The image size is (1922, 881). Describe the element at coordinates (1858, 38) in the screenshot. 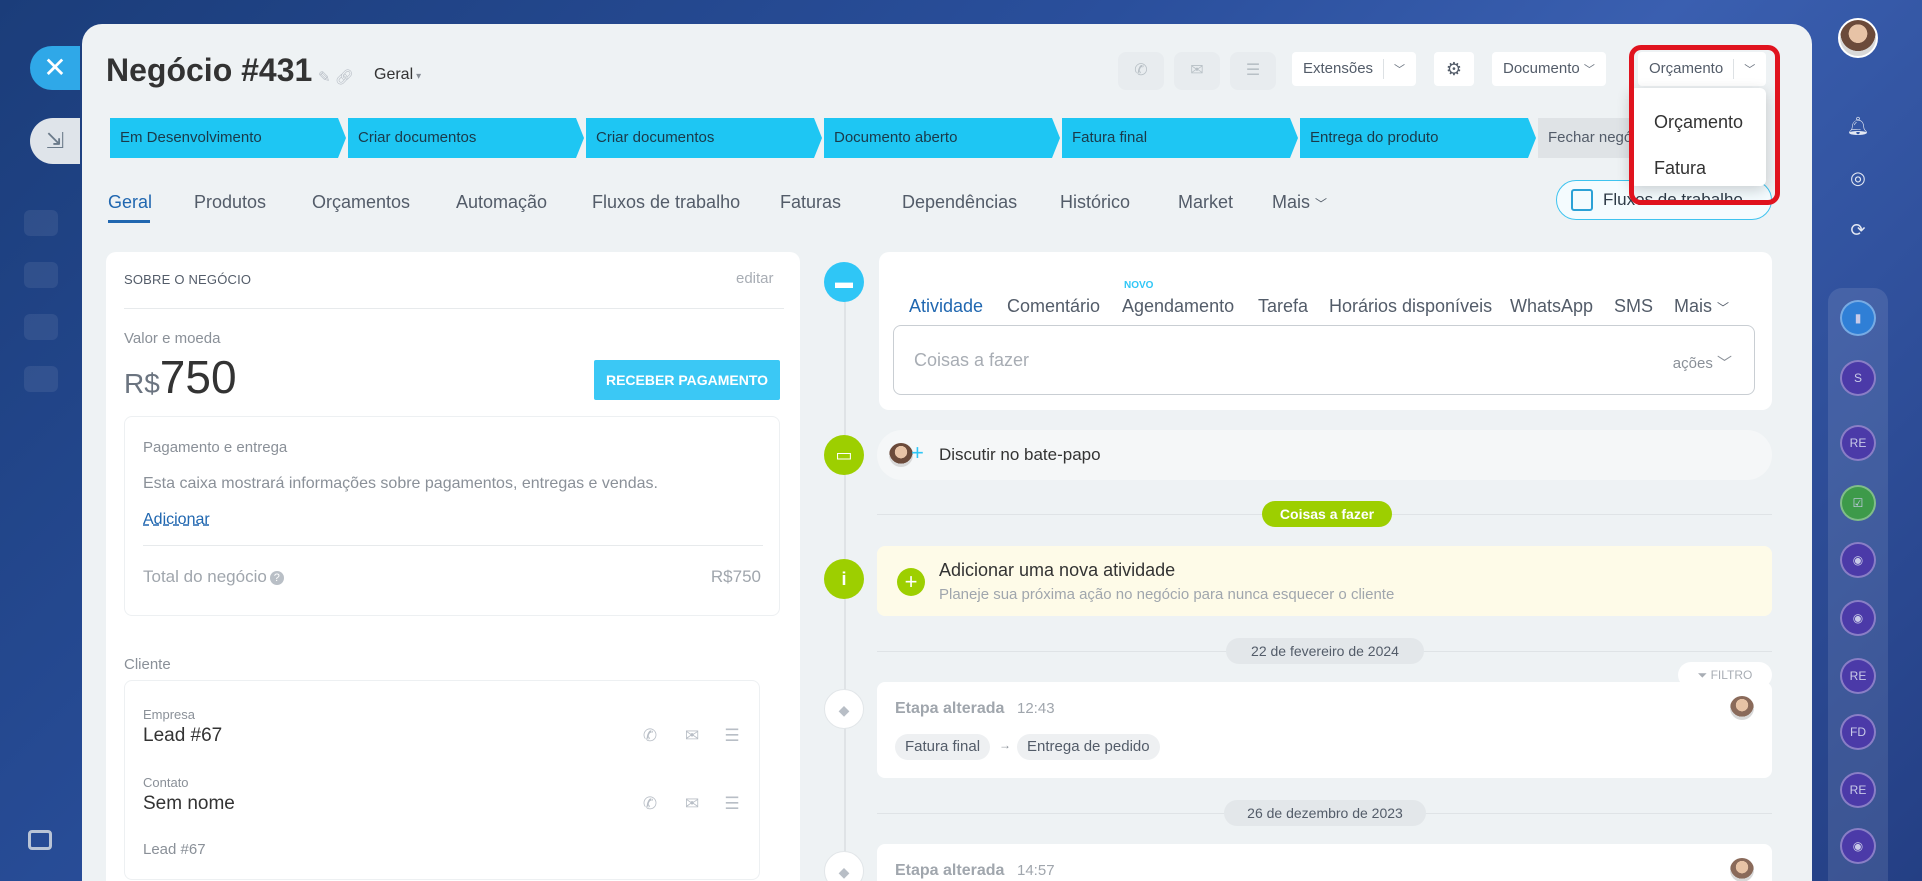

I see `user-avatar` at that location.